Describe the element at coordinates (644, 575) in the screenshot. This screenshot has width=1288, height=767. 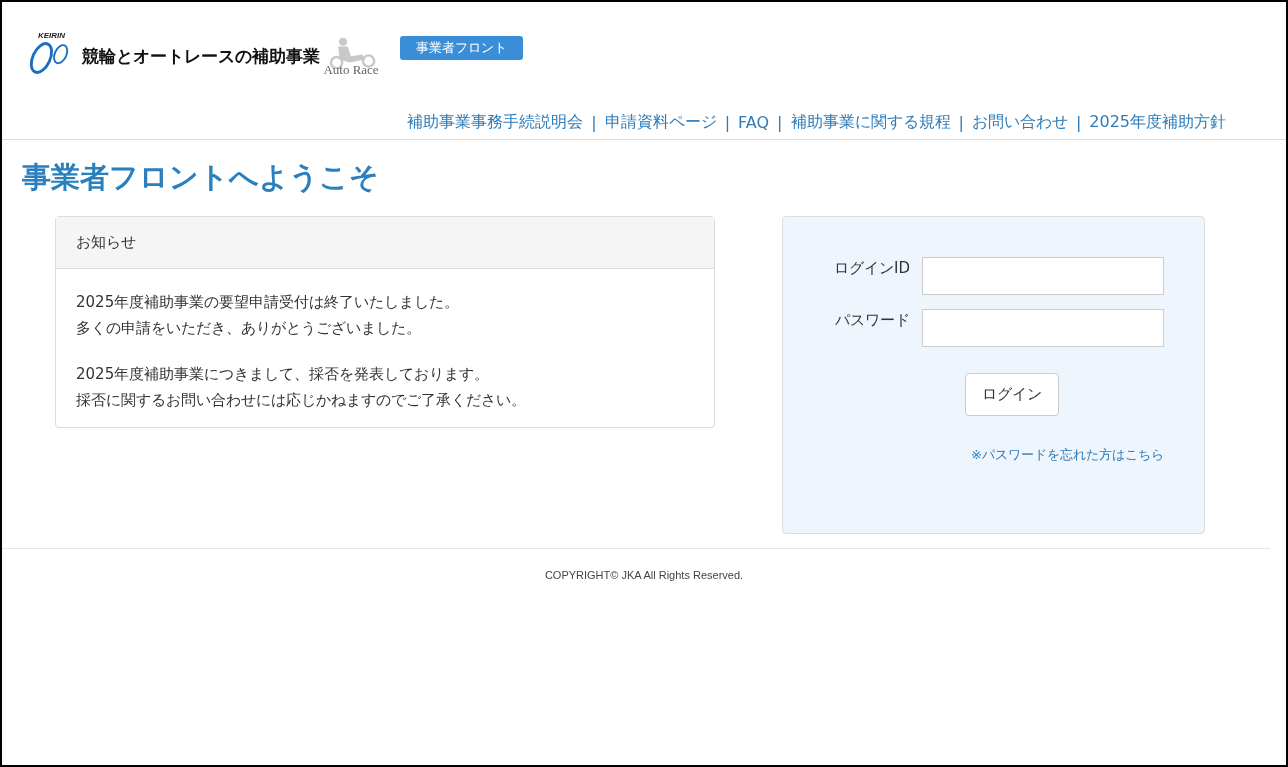
I see `copyright-text: COPYRIGHT© JKA All Rights Reserved.` at that location.